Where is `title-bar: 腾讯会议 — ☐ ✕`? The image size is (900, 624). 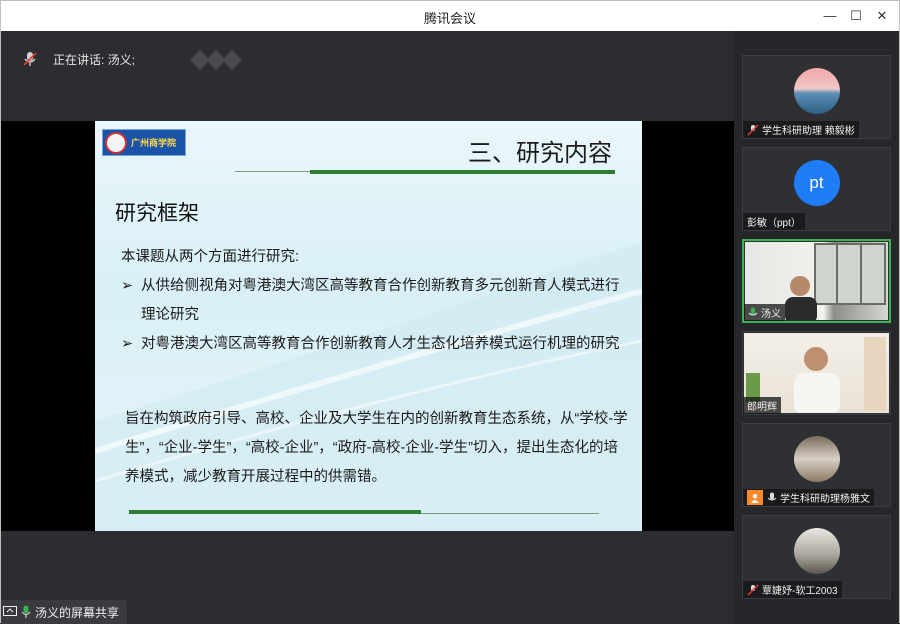
title-bar: 腾讯会议 — ☐ ✕ is located at coordinates (450, 16).